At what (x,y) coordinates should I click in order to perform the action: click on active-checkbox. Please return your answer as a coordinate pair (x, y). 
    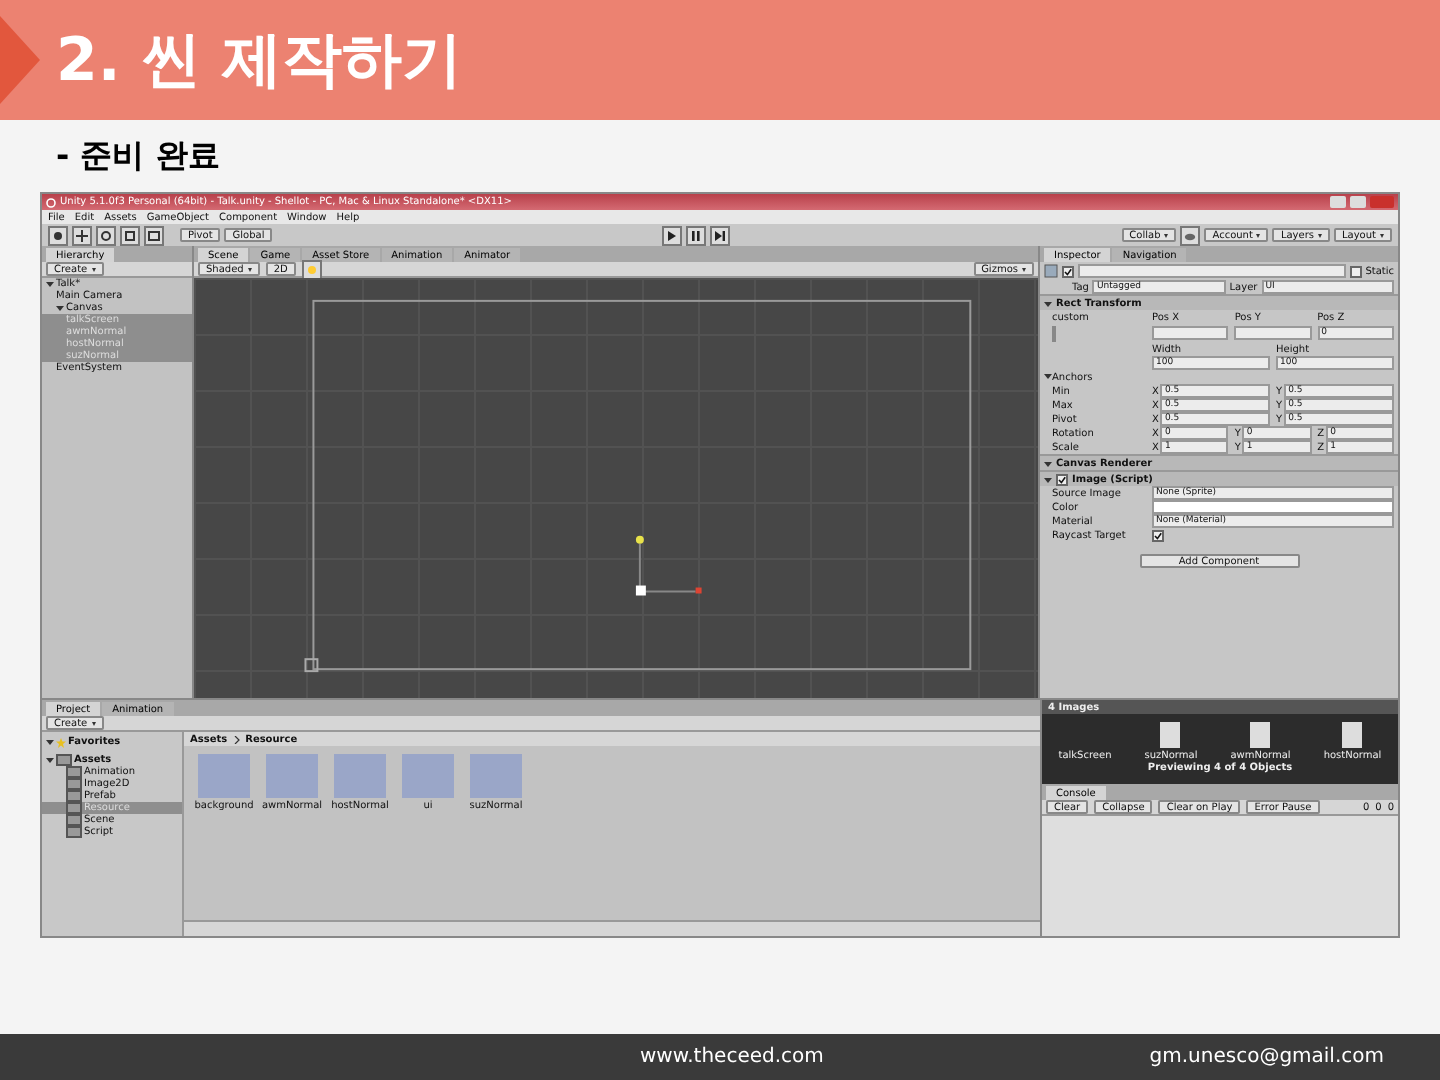
    Looking at the image, I should click on (1068, 271).